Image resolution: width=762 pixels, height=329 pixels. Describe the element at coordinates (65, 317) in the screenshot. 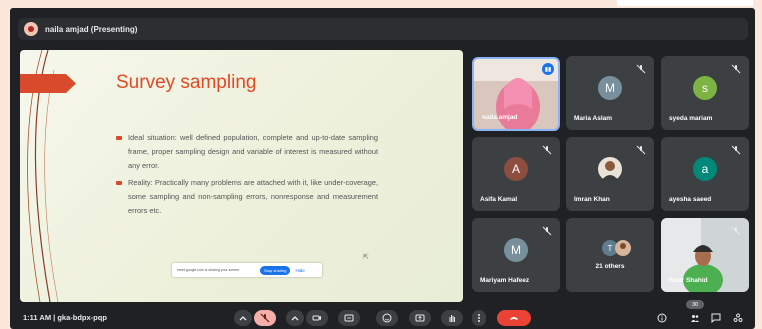

I see `meeting-info: 1:11 AM | gka-bdpx-pqp` at that location.